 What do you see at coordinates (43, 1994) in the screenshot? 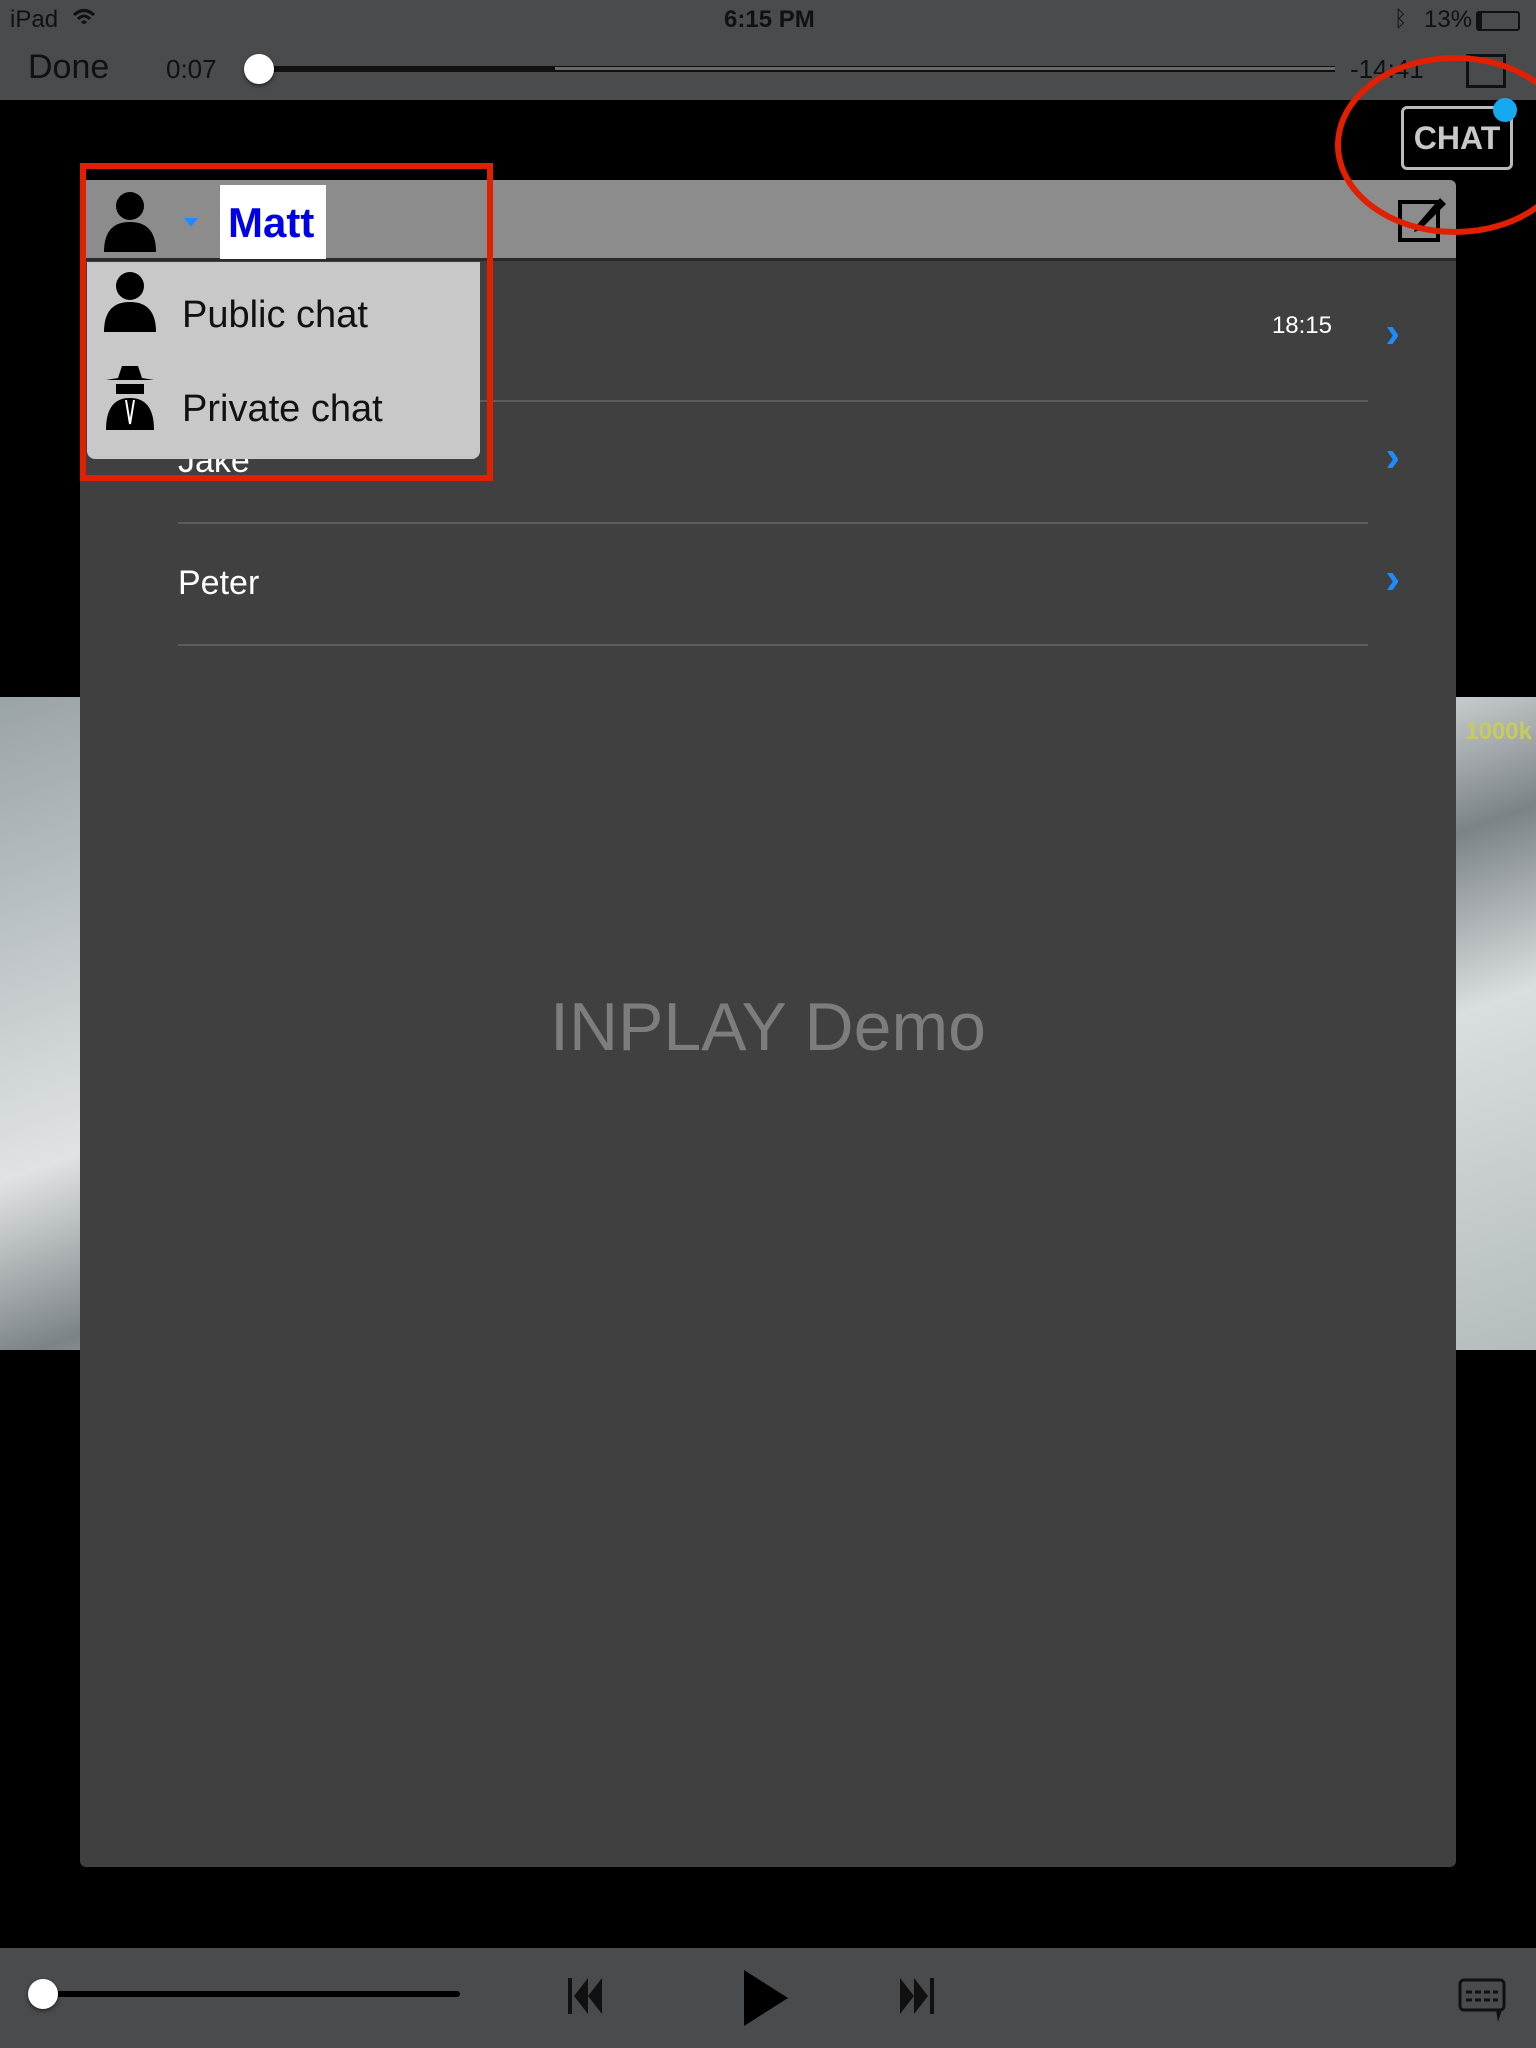
I see `volume-knob` at bounding box center [43, 1994].